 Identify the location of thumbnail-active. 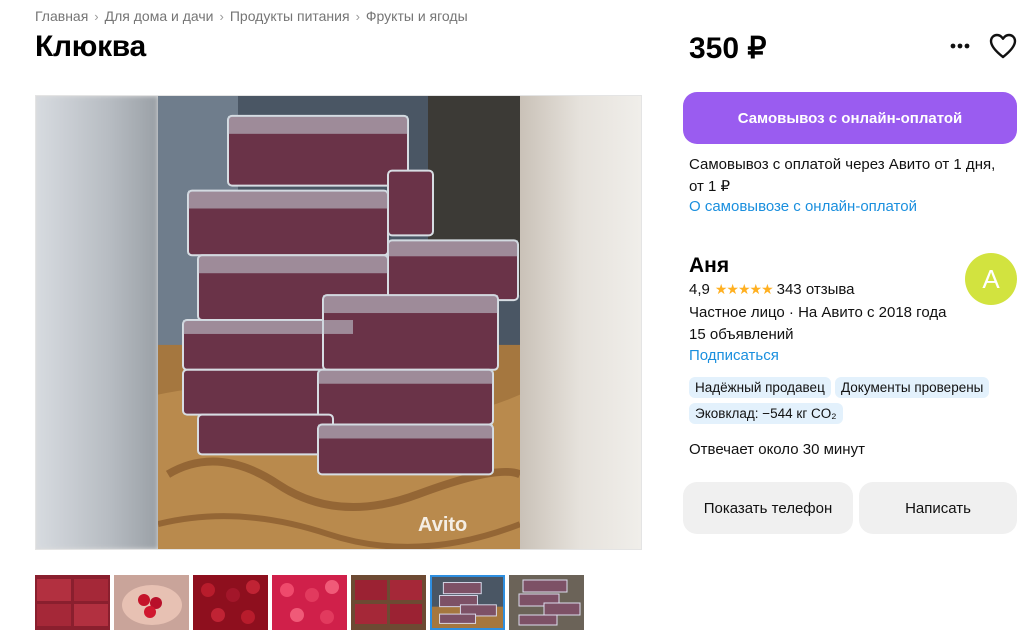
(467, 602).